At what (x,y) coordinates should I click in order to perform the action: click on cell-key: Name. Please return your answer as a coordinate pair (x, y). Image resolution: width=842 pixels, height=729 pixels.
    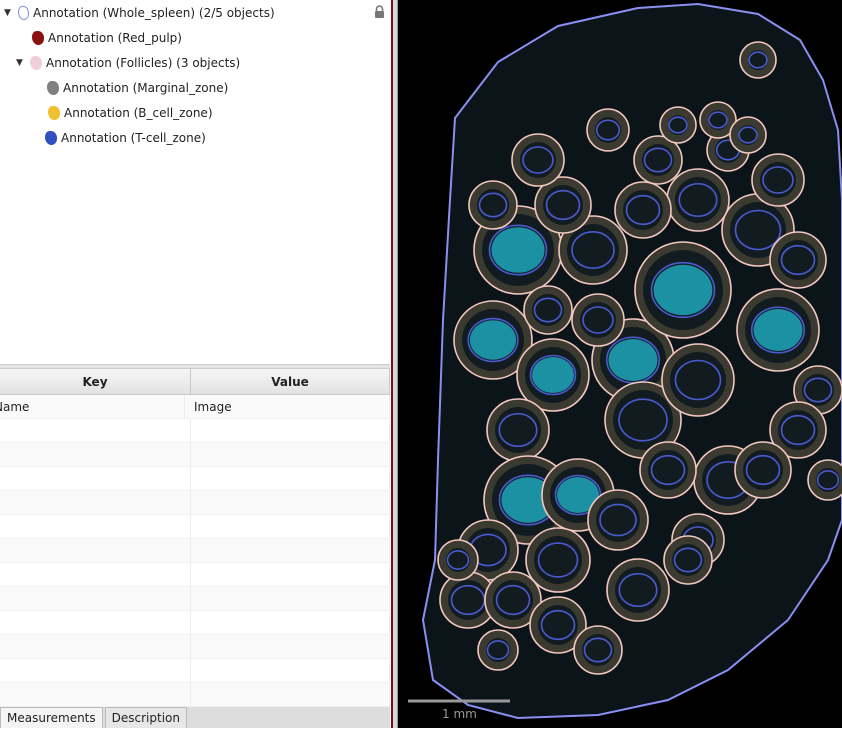
    Looking at the image, I should click on (92, 406).